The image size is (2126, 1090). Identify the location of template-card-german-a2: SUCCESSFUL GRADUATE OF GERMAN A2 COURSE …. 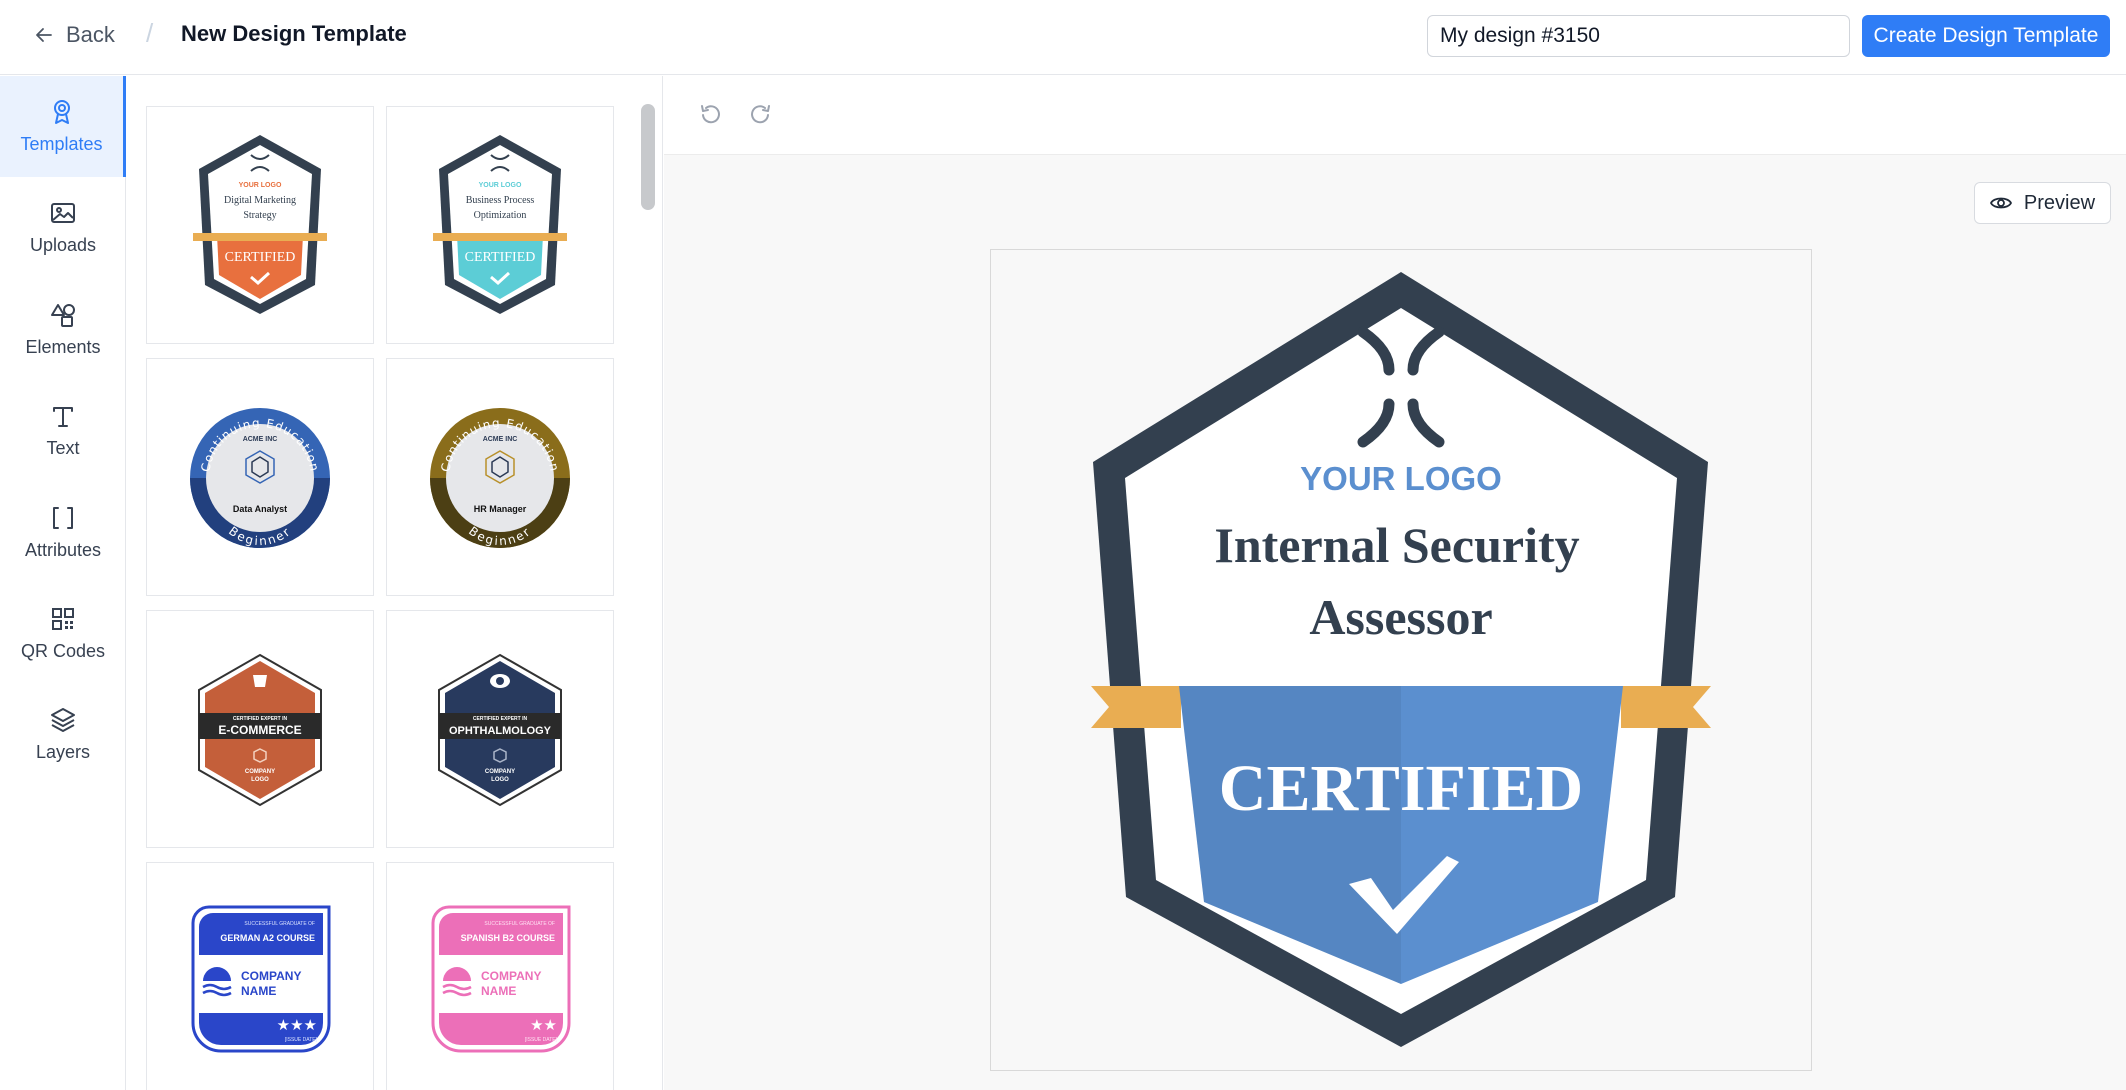
(260, 976).